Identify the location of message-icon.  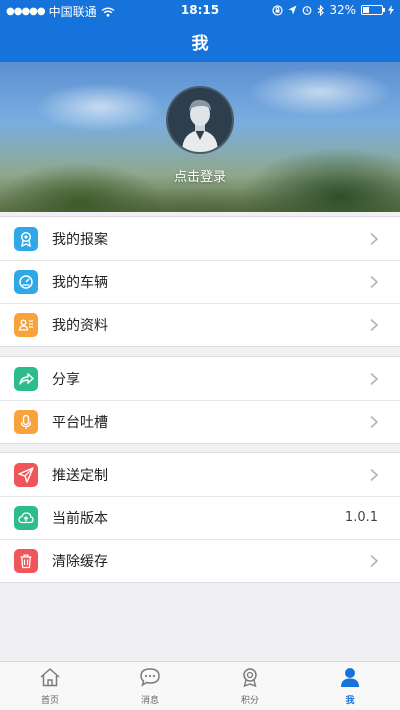
(150, 679).